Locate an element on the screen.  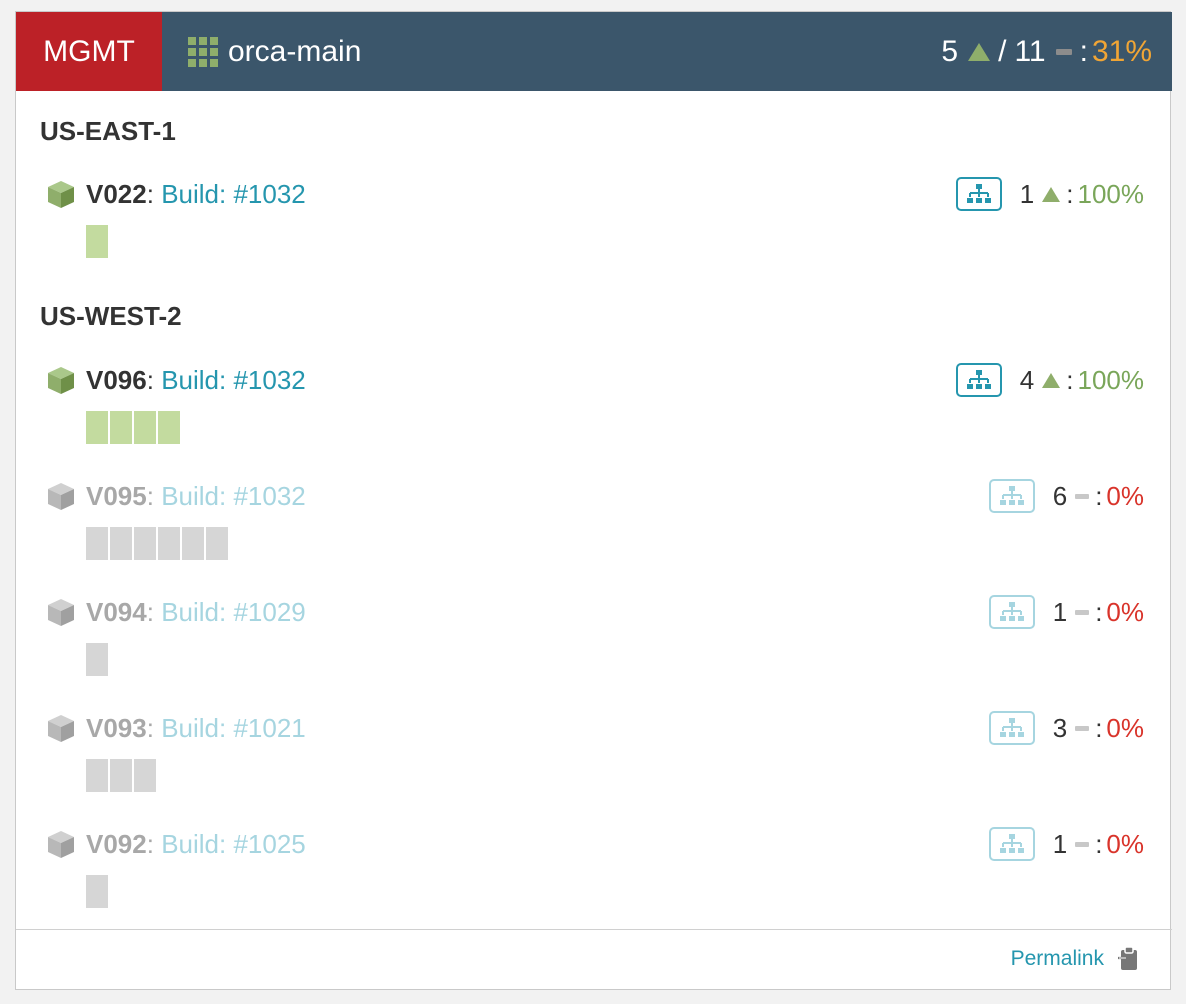
clipboard-icon is located at coordinates (1127, 958).